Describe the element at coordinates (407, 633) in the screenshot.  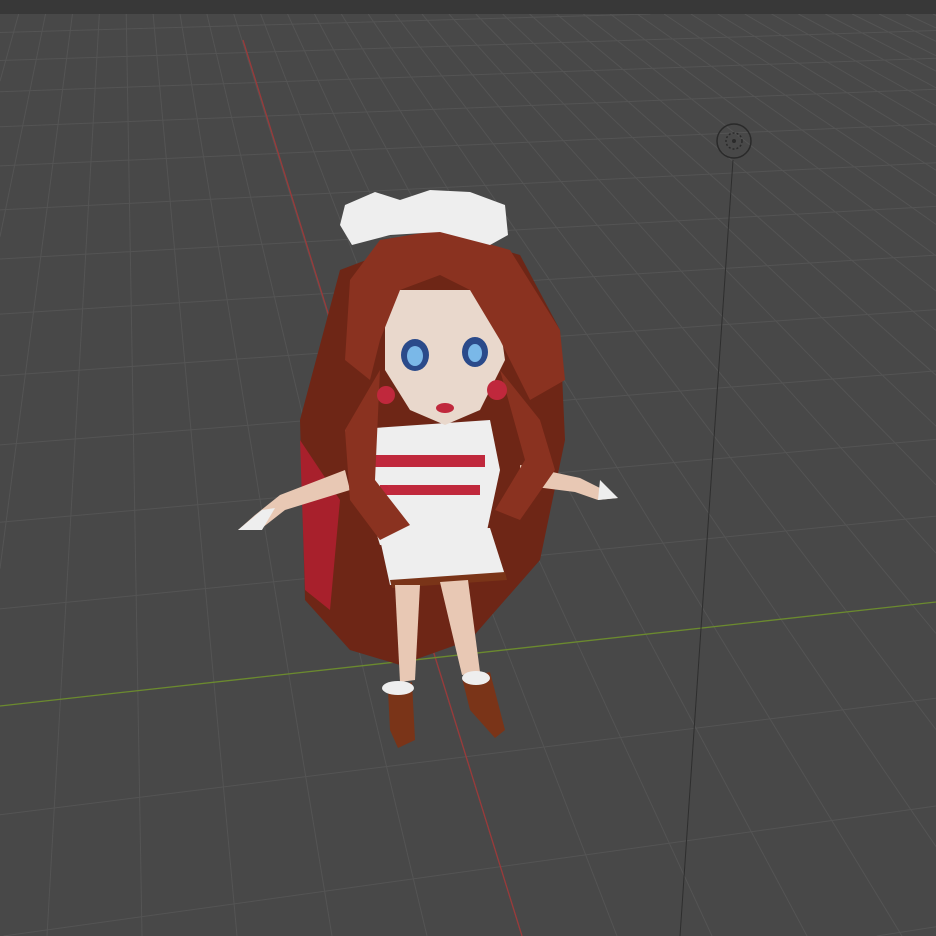
I see `leg-left` at that location.